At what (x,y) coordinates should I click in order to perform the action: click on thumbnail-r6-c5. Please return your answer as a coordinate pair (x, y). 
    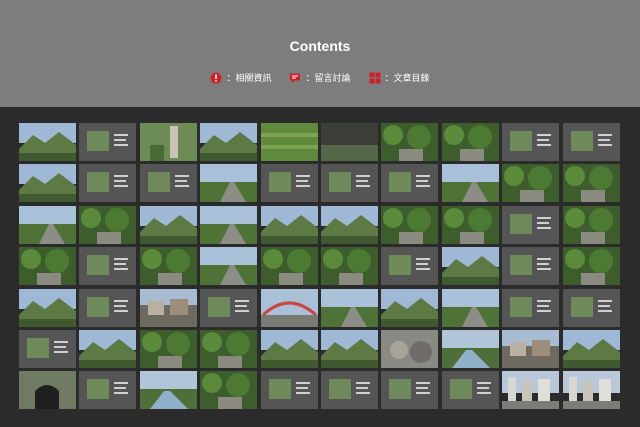
    Looking at the image, I should click on (289, 349).